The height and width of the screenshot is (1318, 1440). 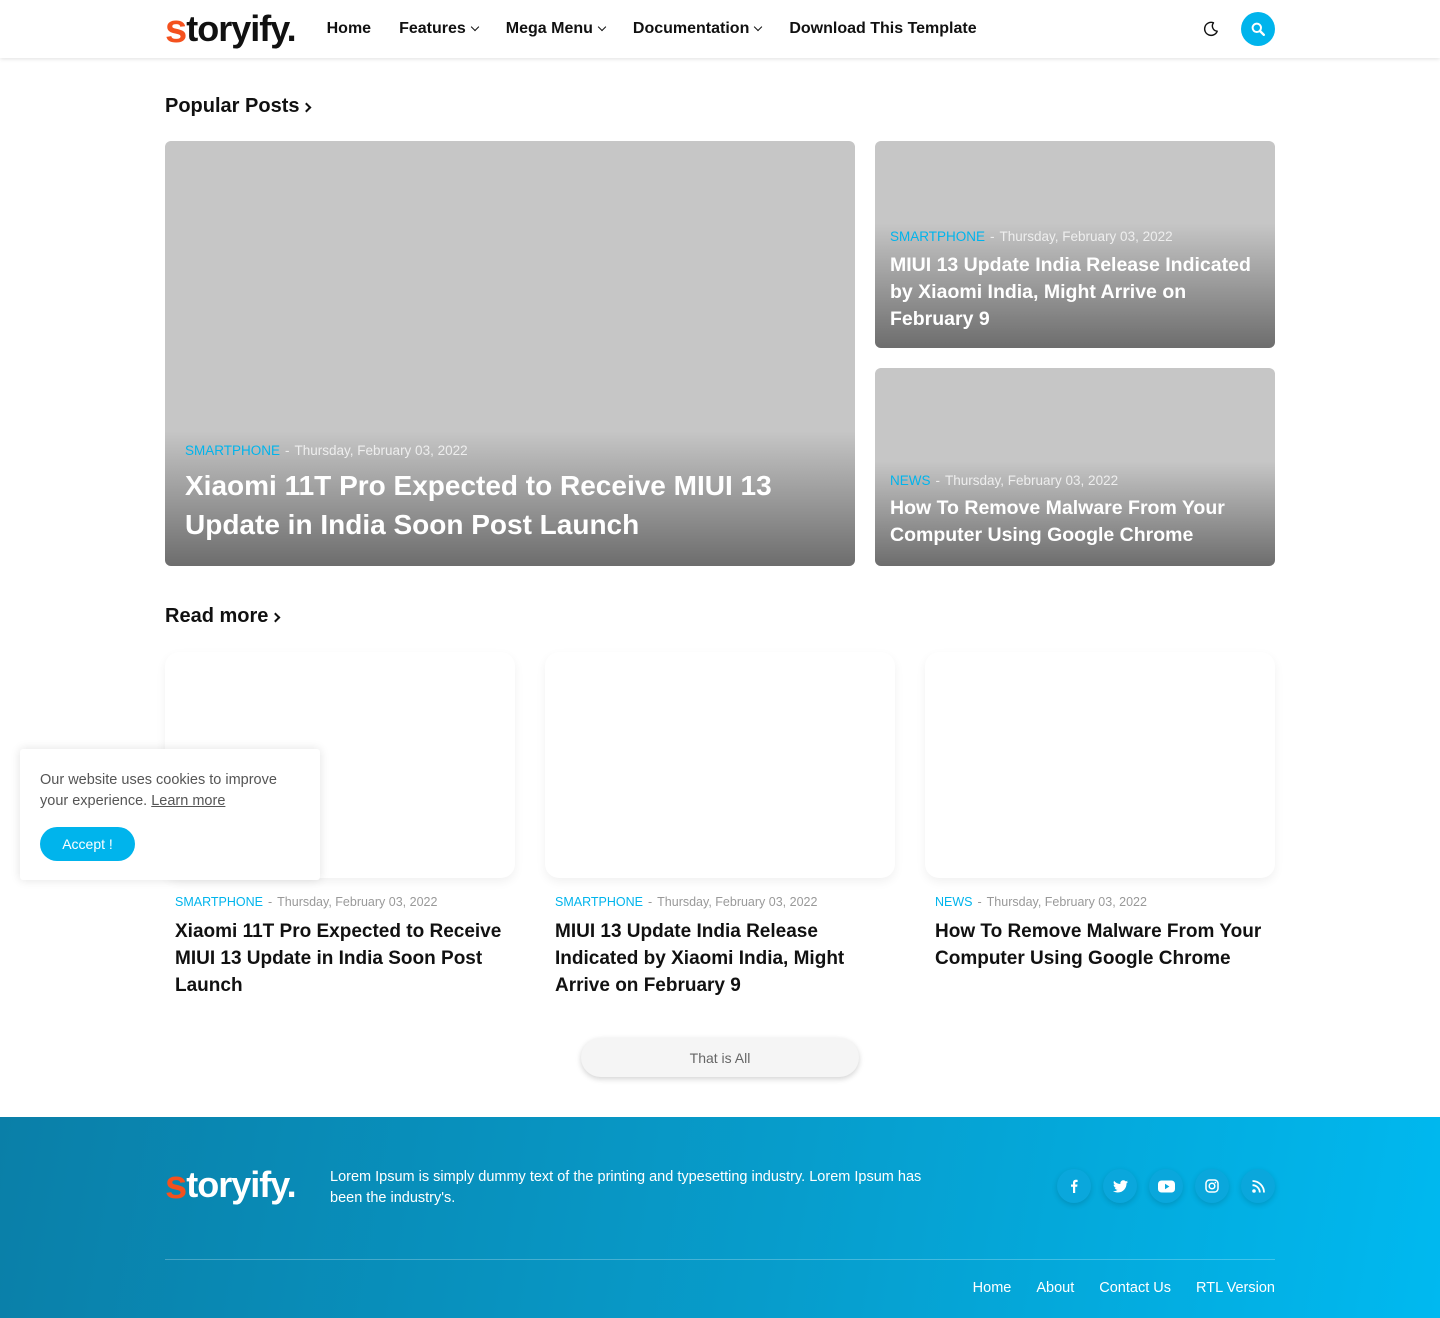 What do you see at coordinates (217, 616) in the screenshot?
I see `read-more-title: Read more` at bounding box center [217, 616].